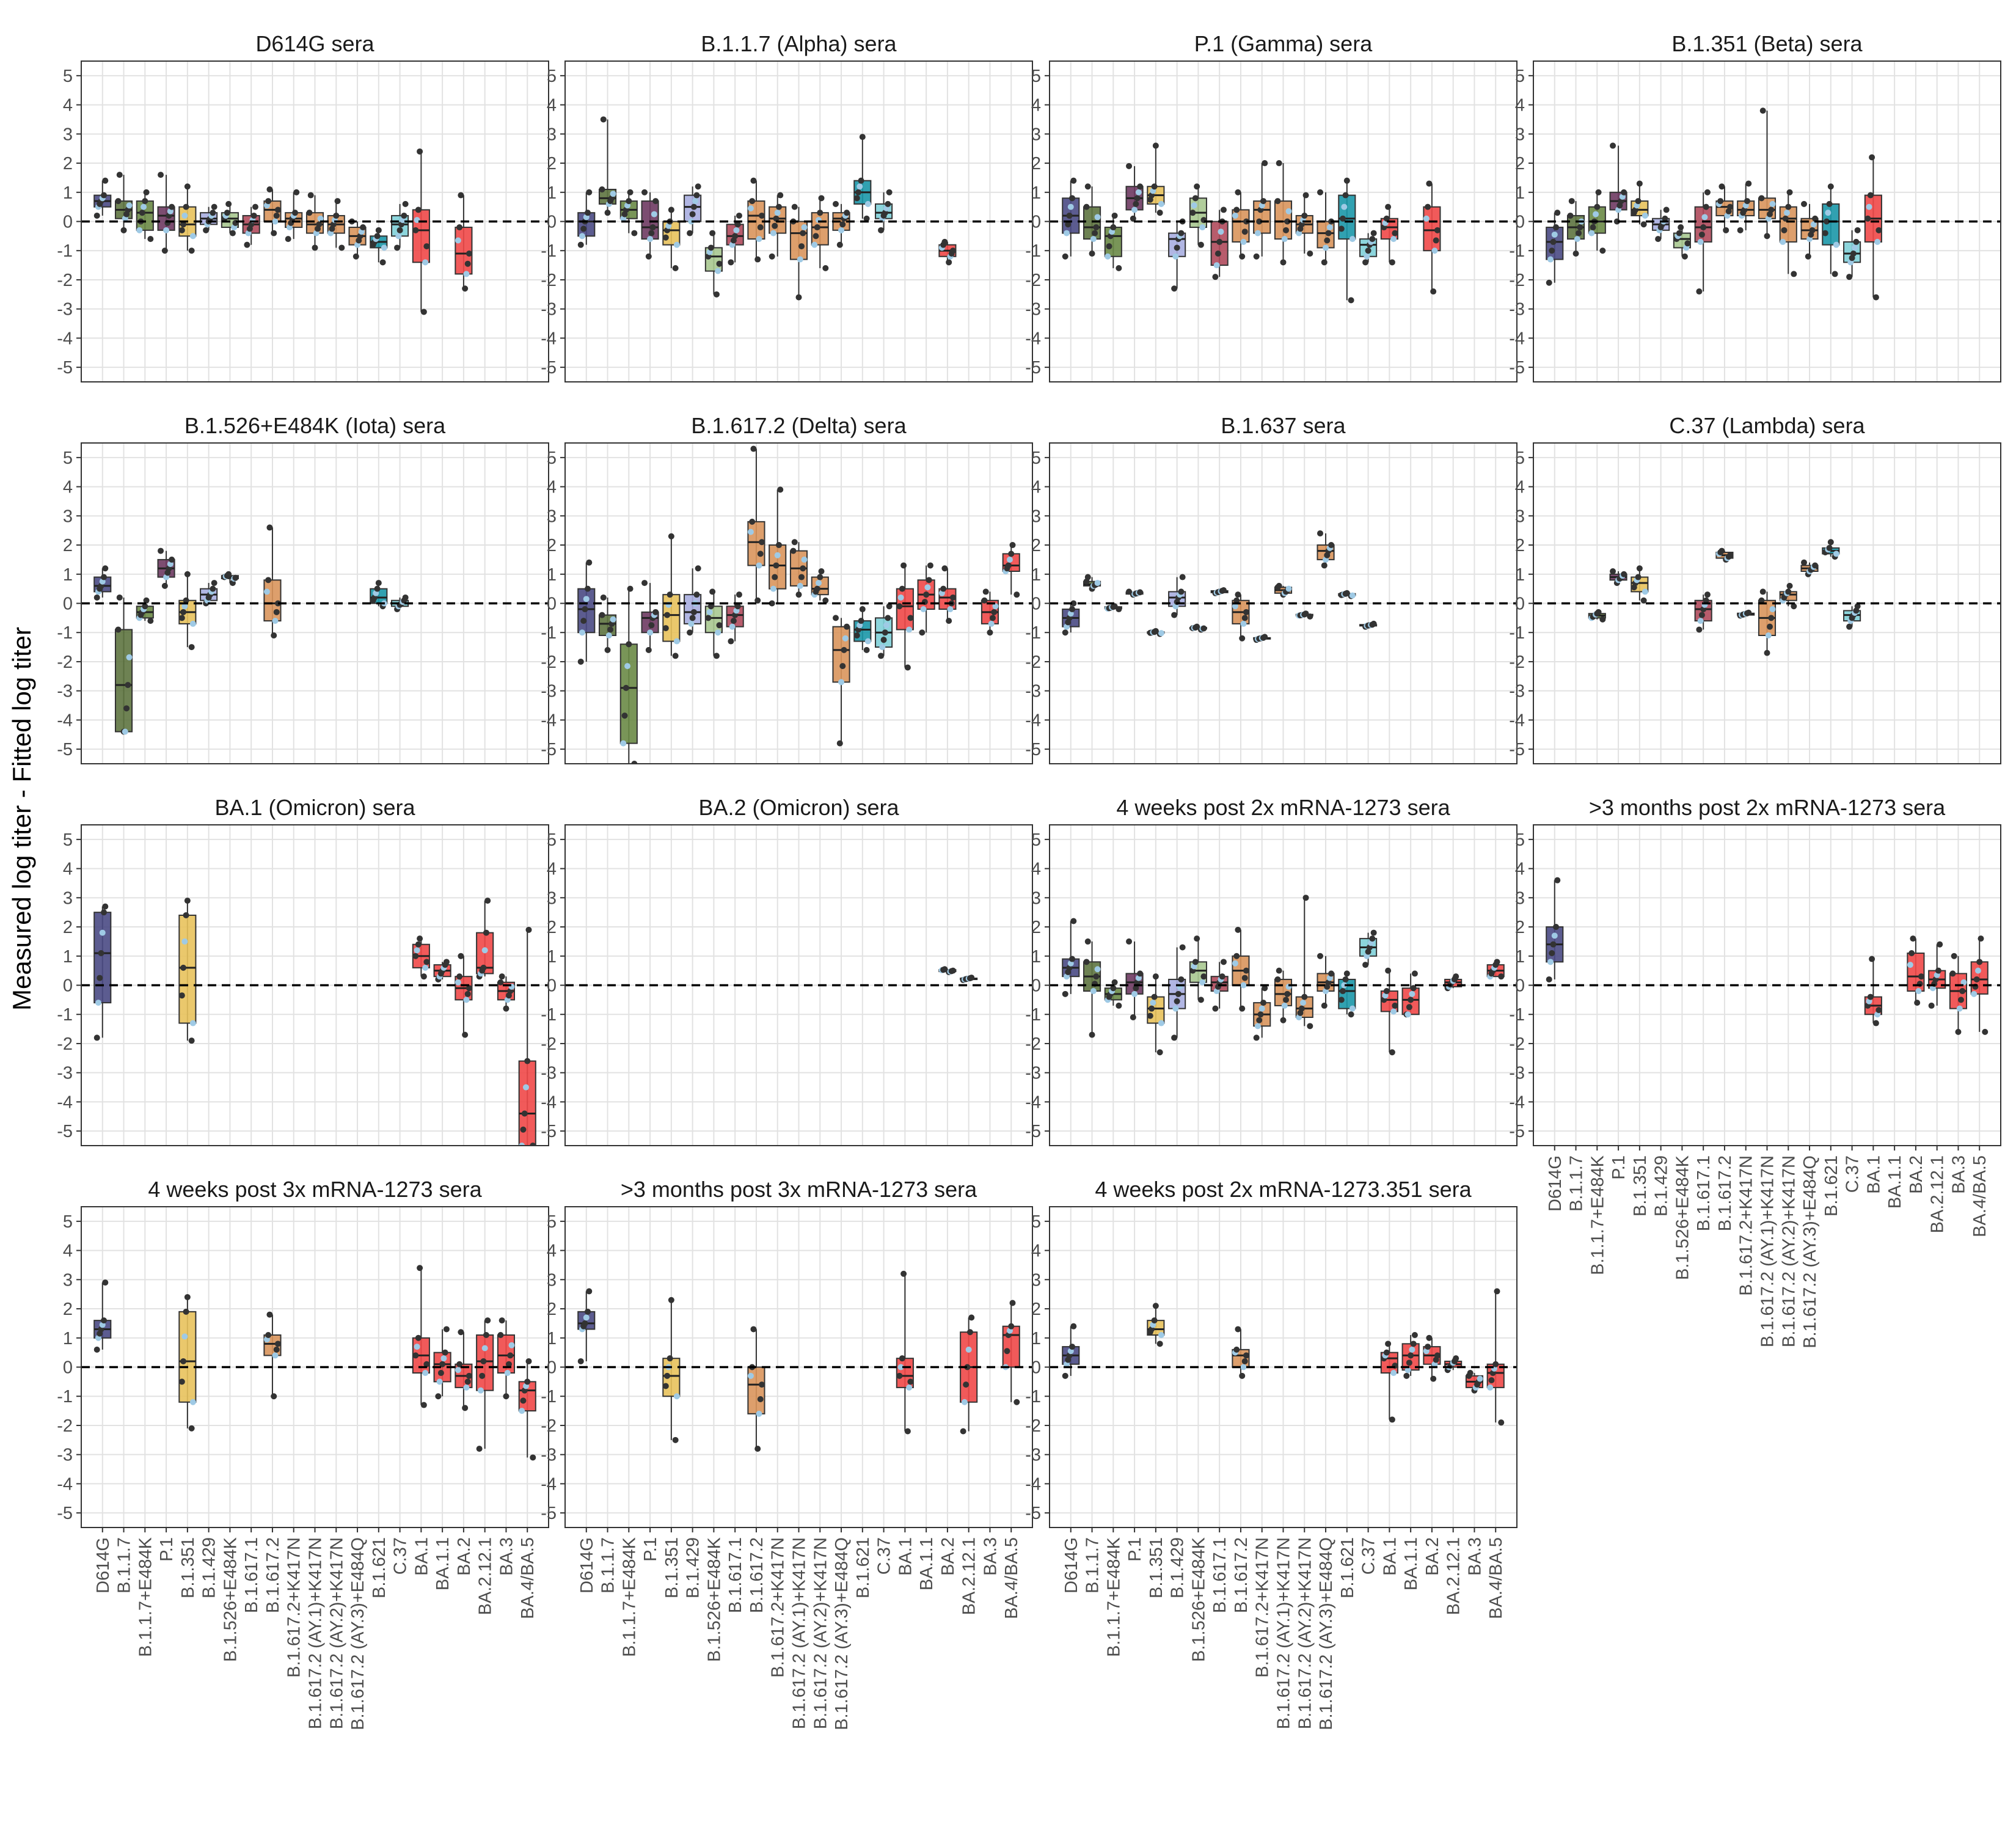 This screenshot has height=1833, width=2016. What do you see at coordinates (1284, 43) in the screenshot?
I see `panel-title: P.1 (Gamma) sera` at bounding box center [1284, 43].